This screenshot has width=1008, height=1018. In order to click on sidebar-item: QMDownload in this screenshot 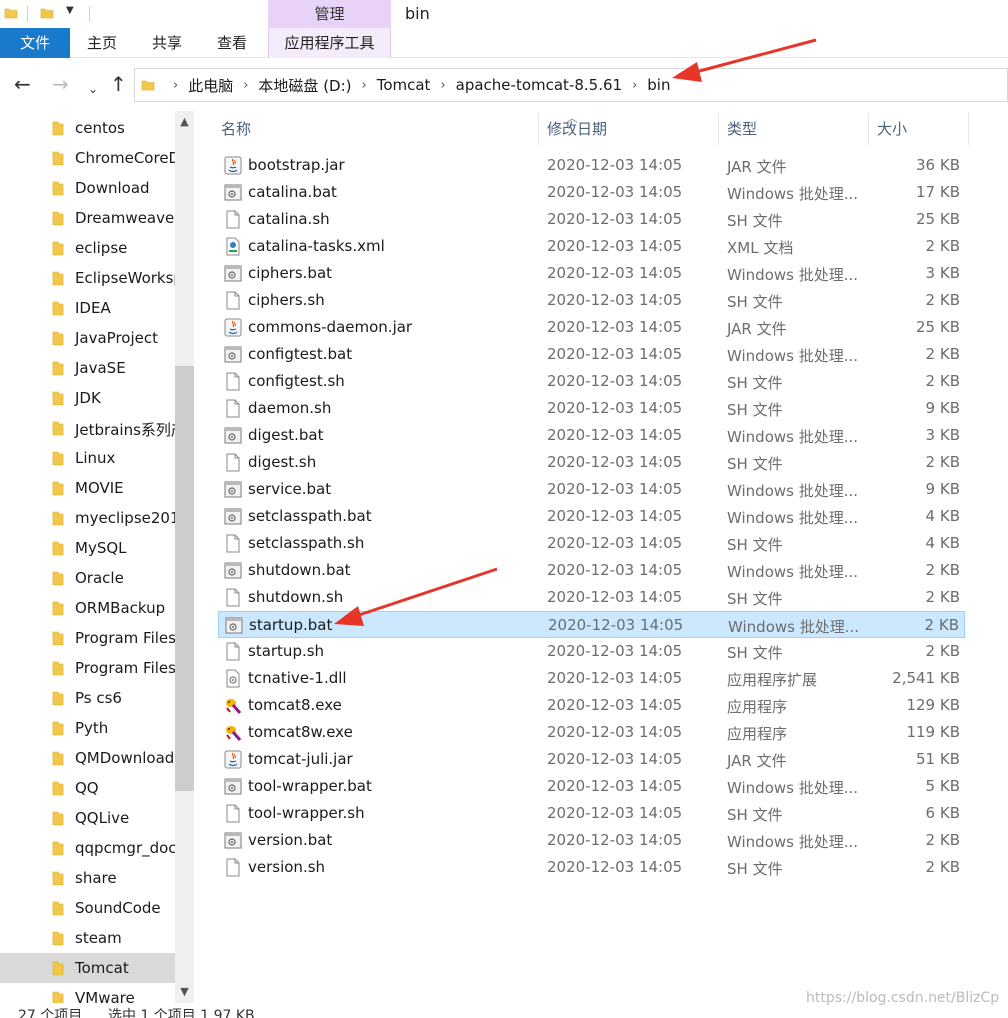, I will do `click(87, 758)`.